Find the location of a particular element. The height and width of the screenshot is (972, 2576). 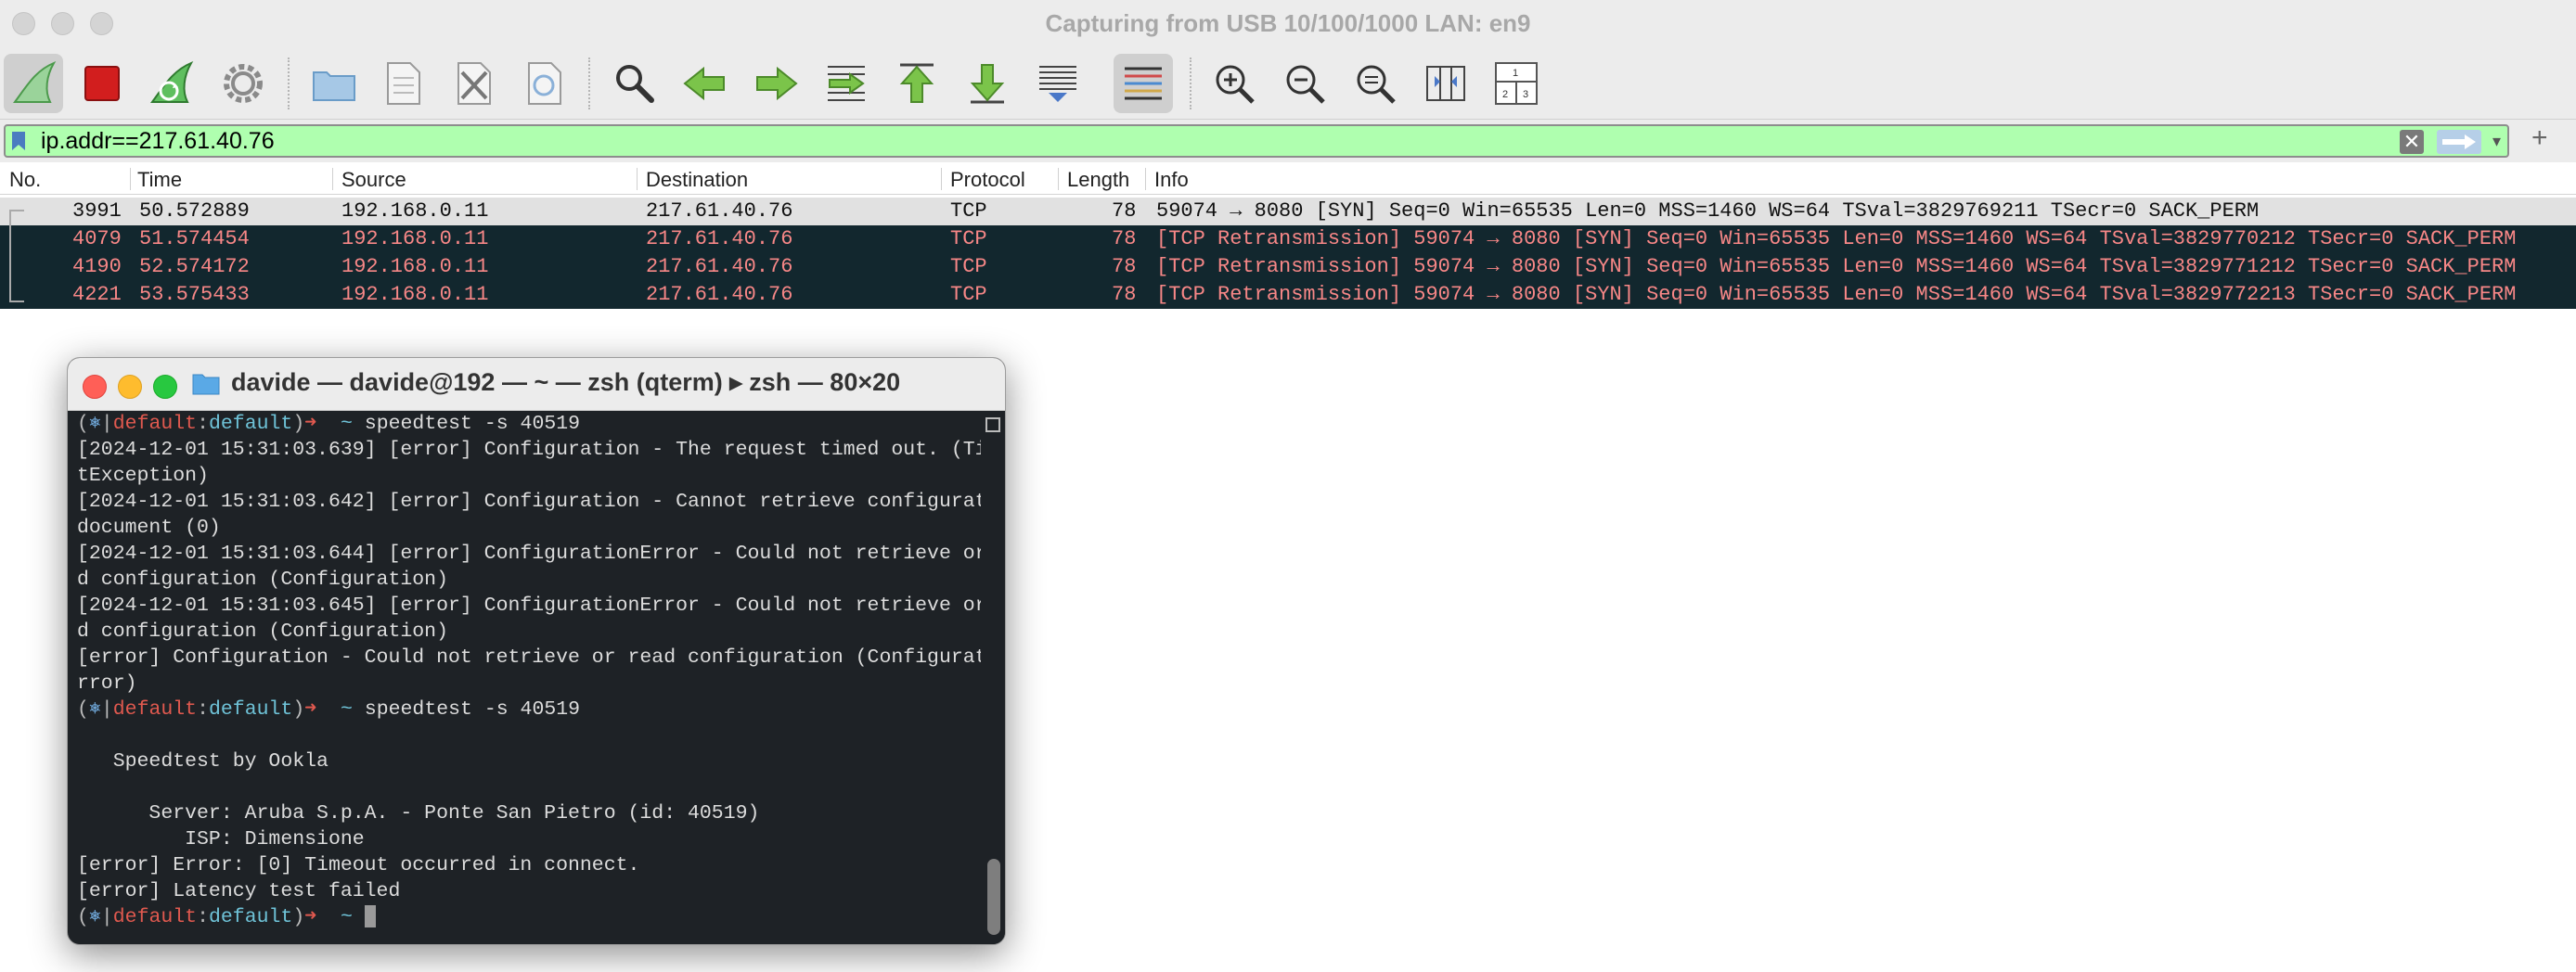

output-line: document (0) is located at coordinates (149, 528).